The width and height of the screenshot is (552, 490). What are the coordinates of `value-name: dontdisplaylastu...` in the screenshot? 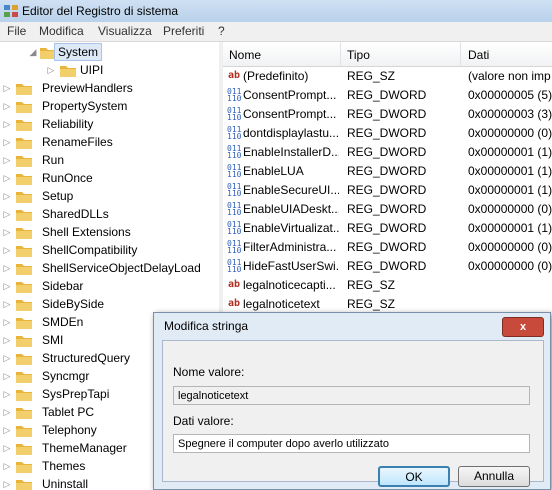 It's located at (291, 133).